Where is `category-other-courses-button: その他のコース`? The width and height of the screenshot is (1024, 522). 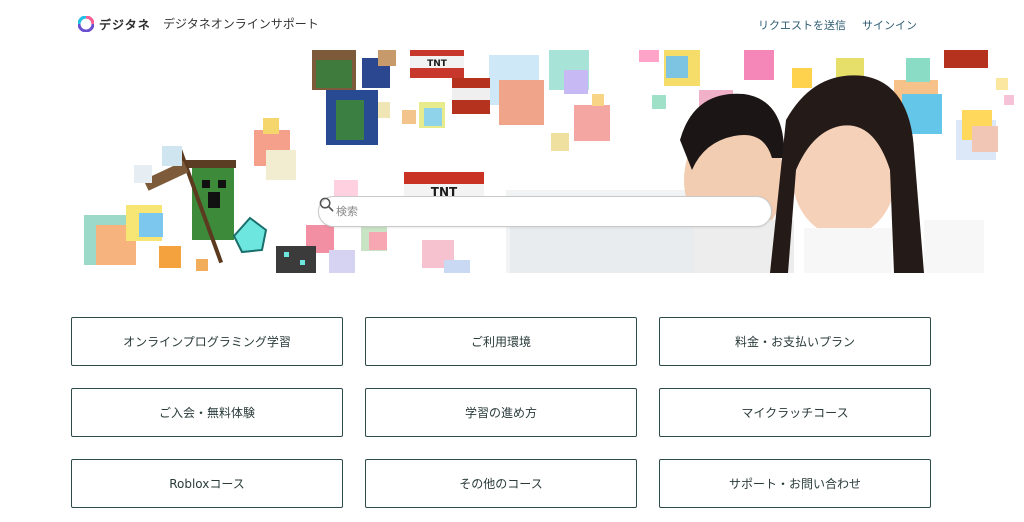
category-other-courses-button: その他のコース is located at coordinates (501, 483).